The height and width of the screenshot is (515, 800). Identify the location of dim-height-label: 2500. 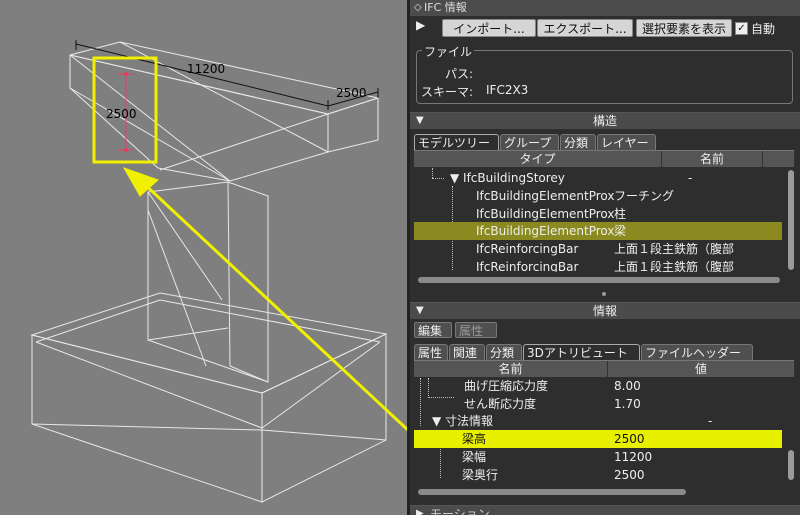
(121, 114).